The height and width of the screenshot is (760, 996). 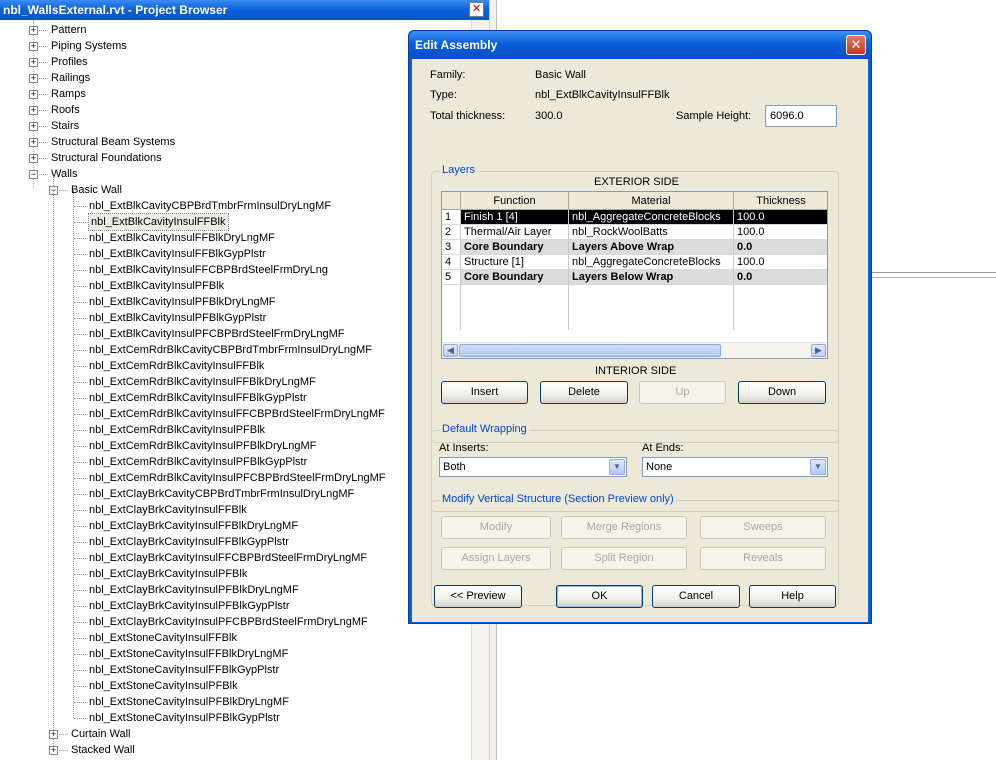 I want to click on wall-type-item: nbl_ExtCemRdrBlkCavityInsulPFBlk, so click(x=177, y=430).